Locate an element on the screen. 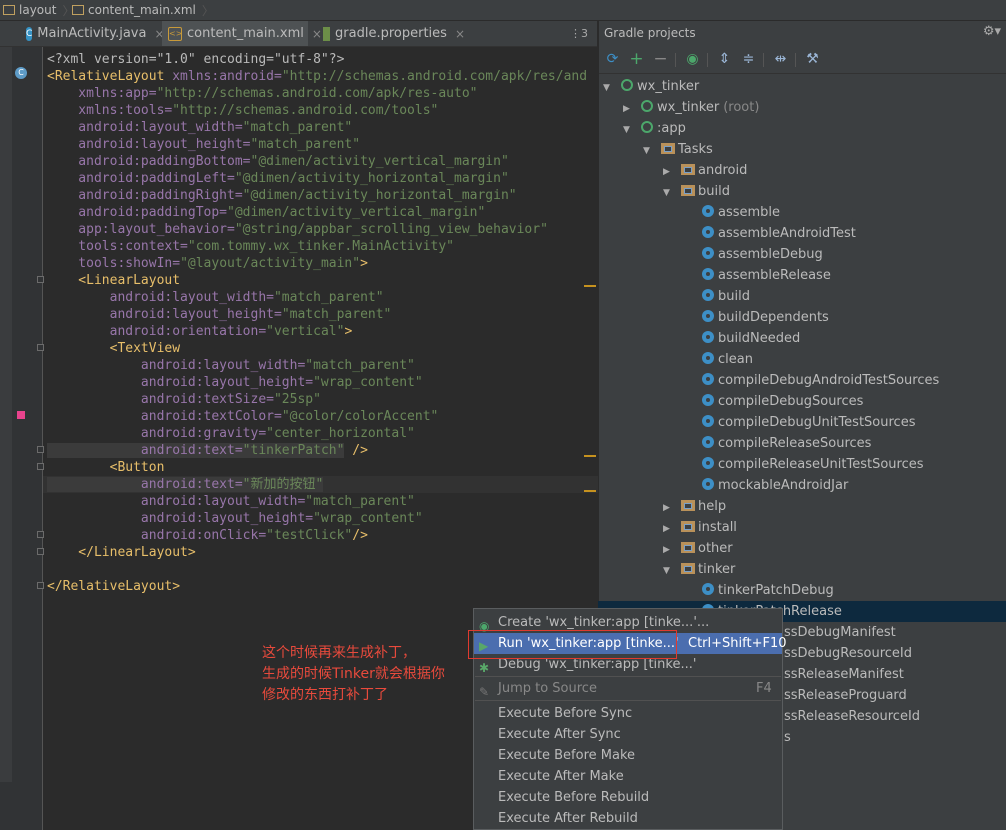  tree-node-task: compileDebugUnitTestSources is located at coordinates (808, 422).